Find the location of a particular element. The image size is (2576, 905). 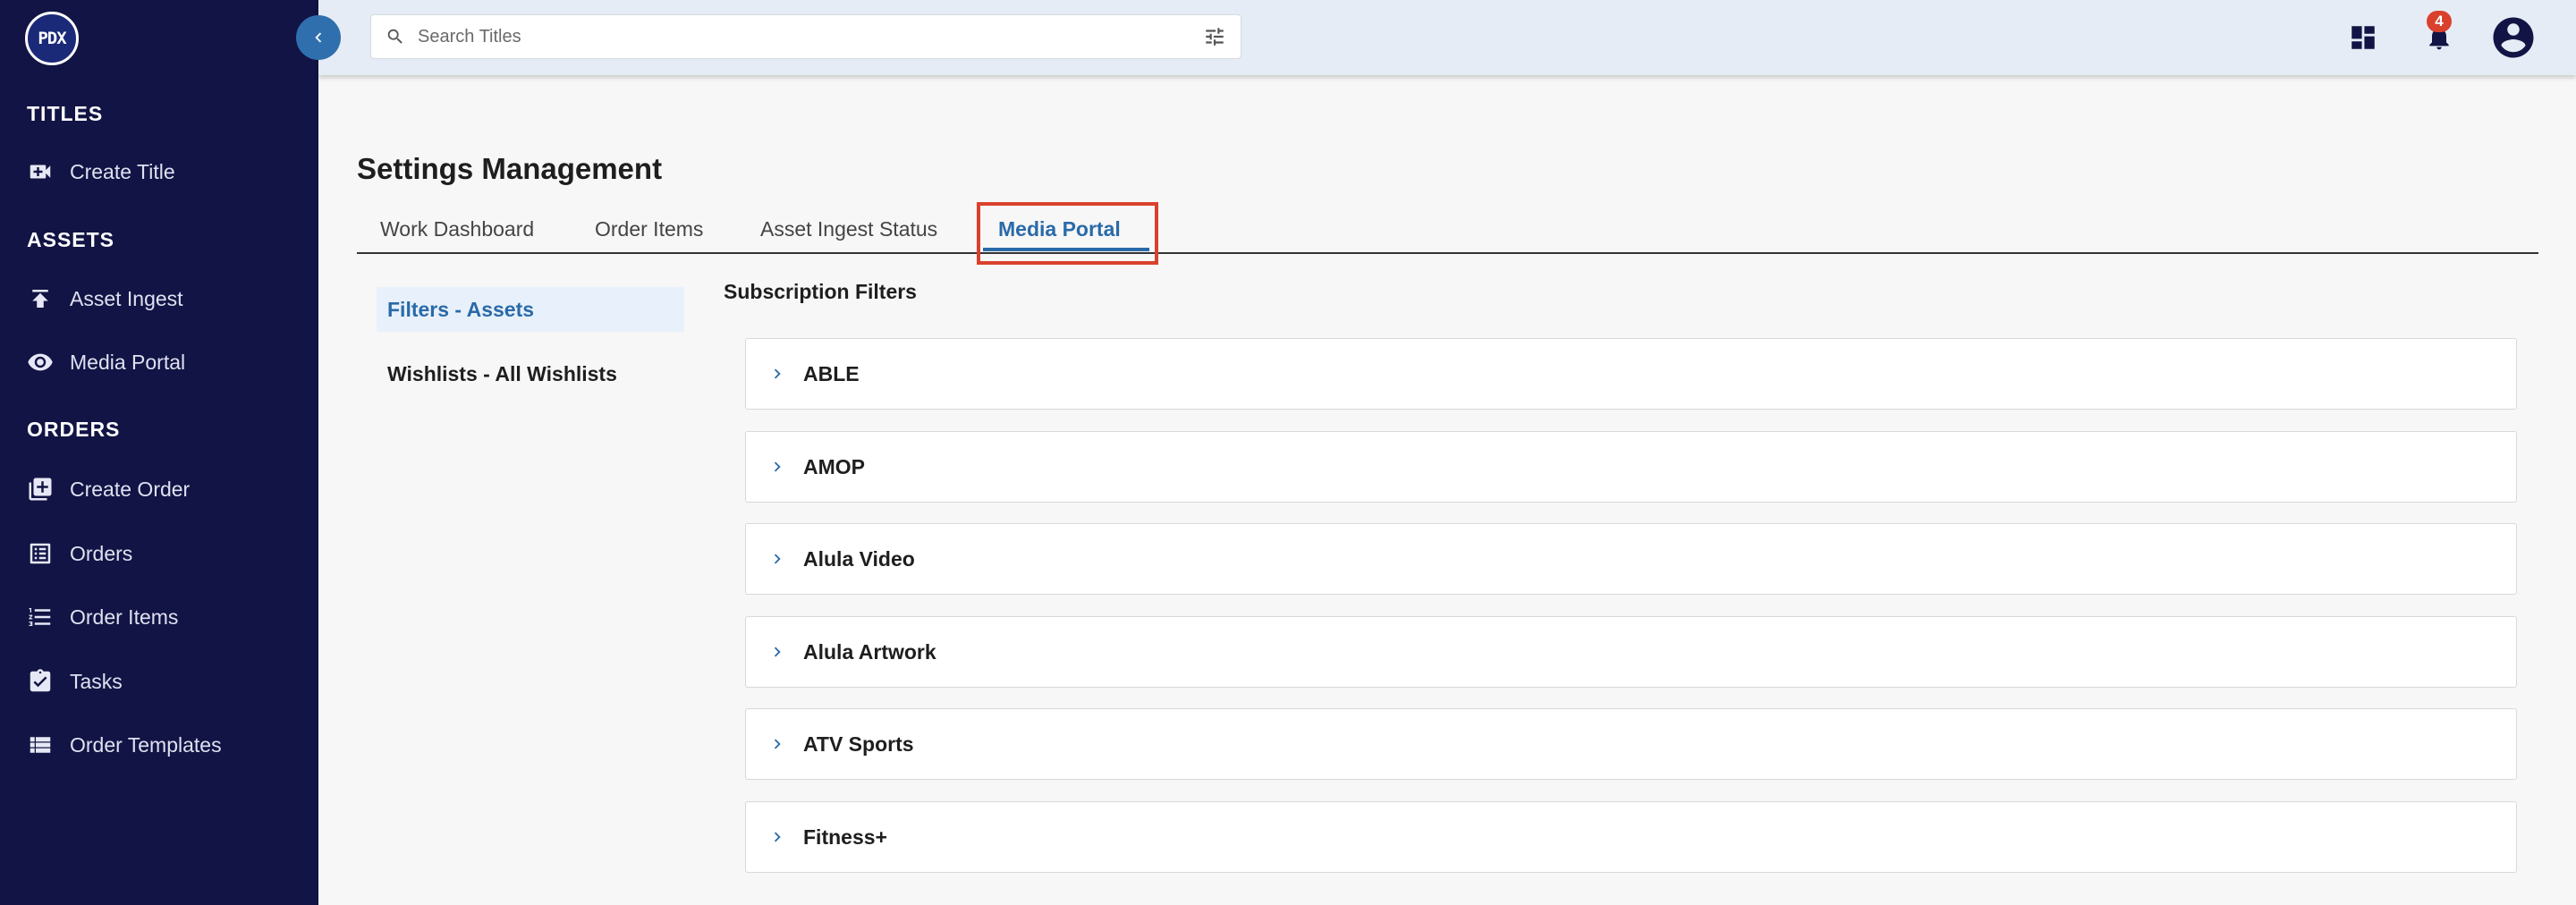

page-title: Settings Management is located at coordinates (510, 169).